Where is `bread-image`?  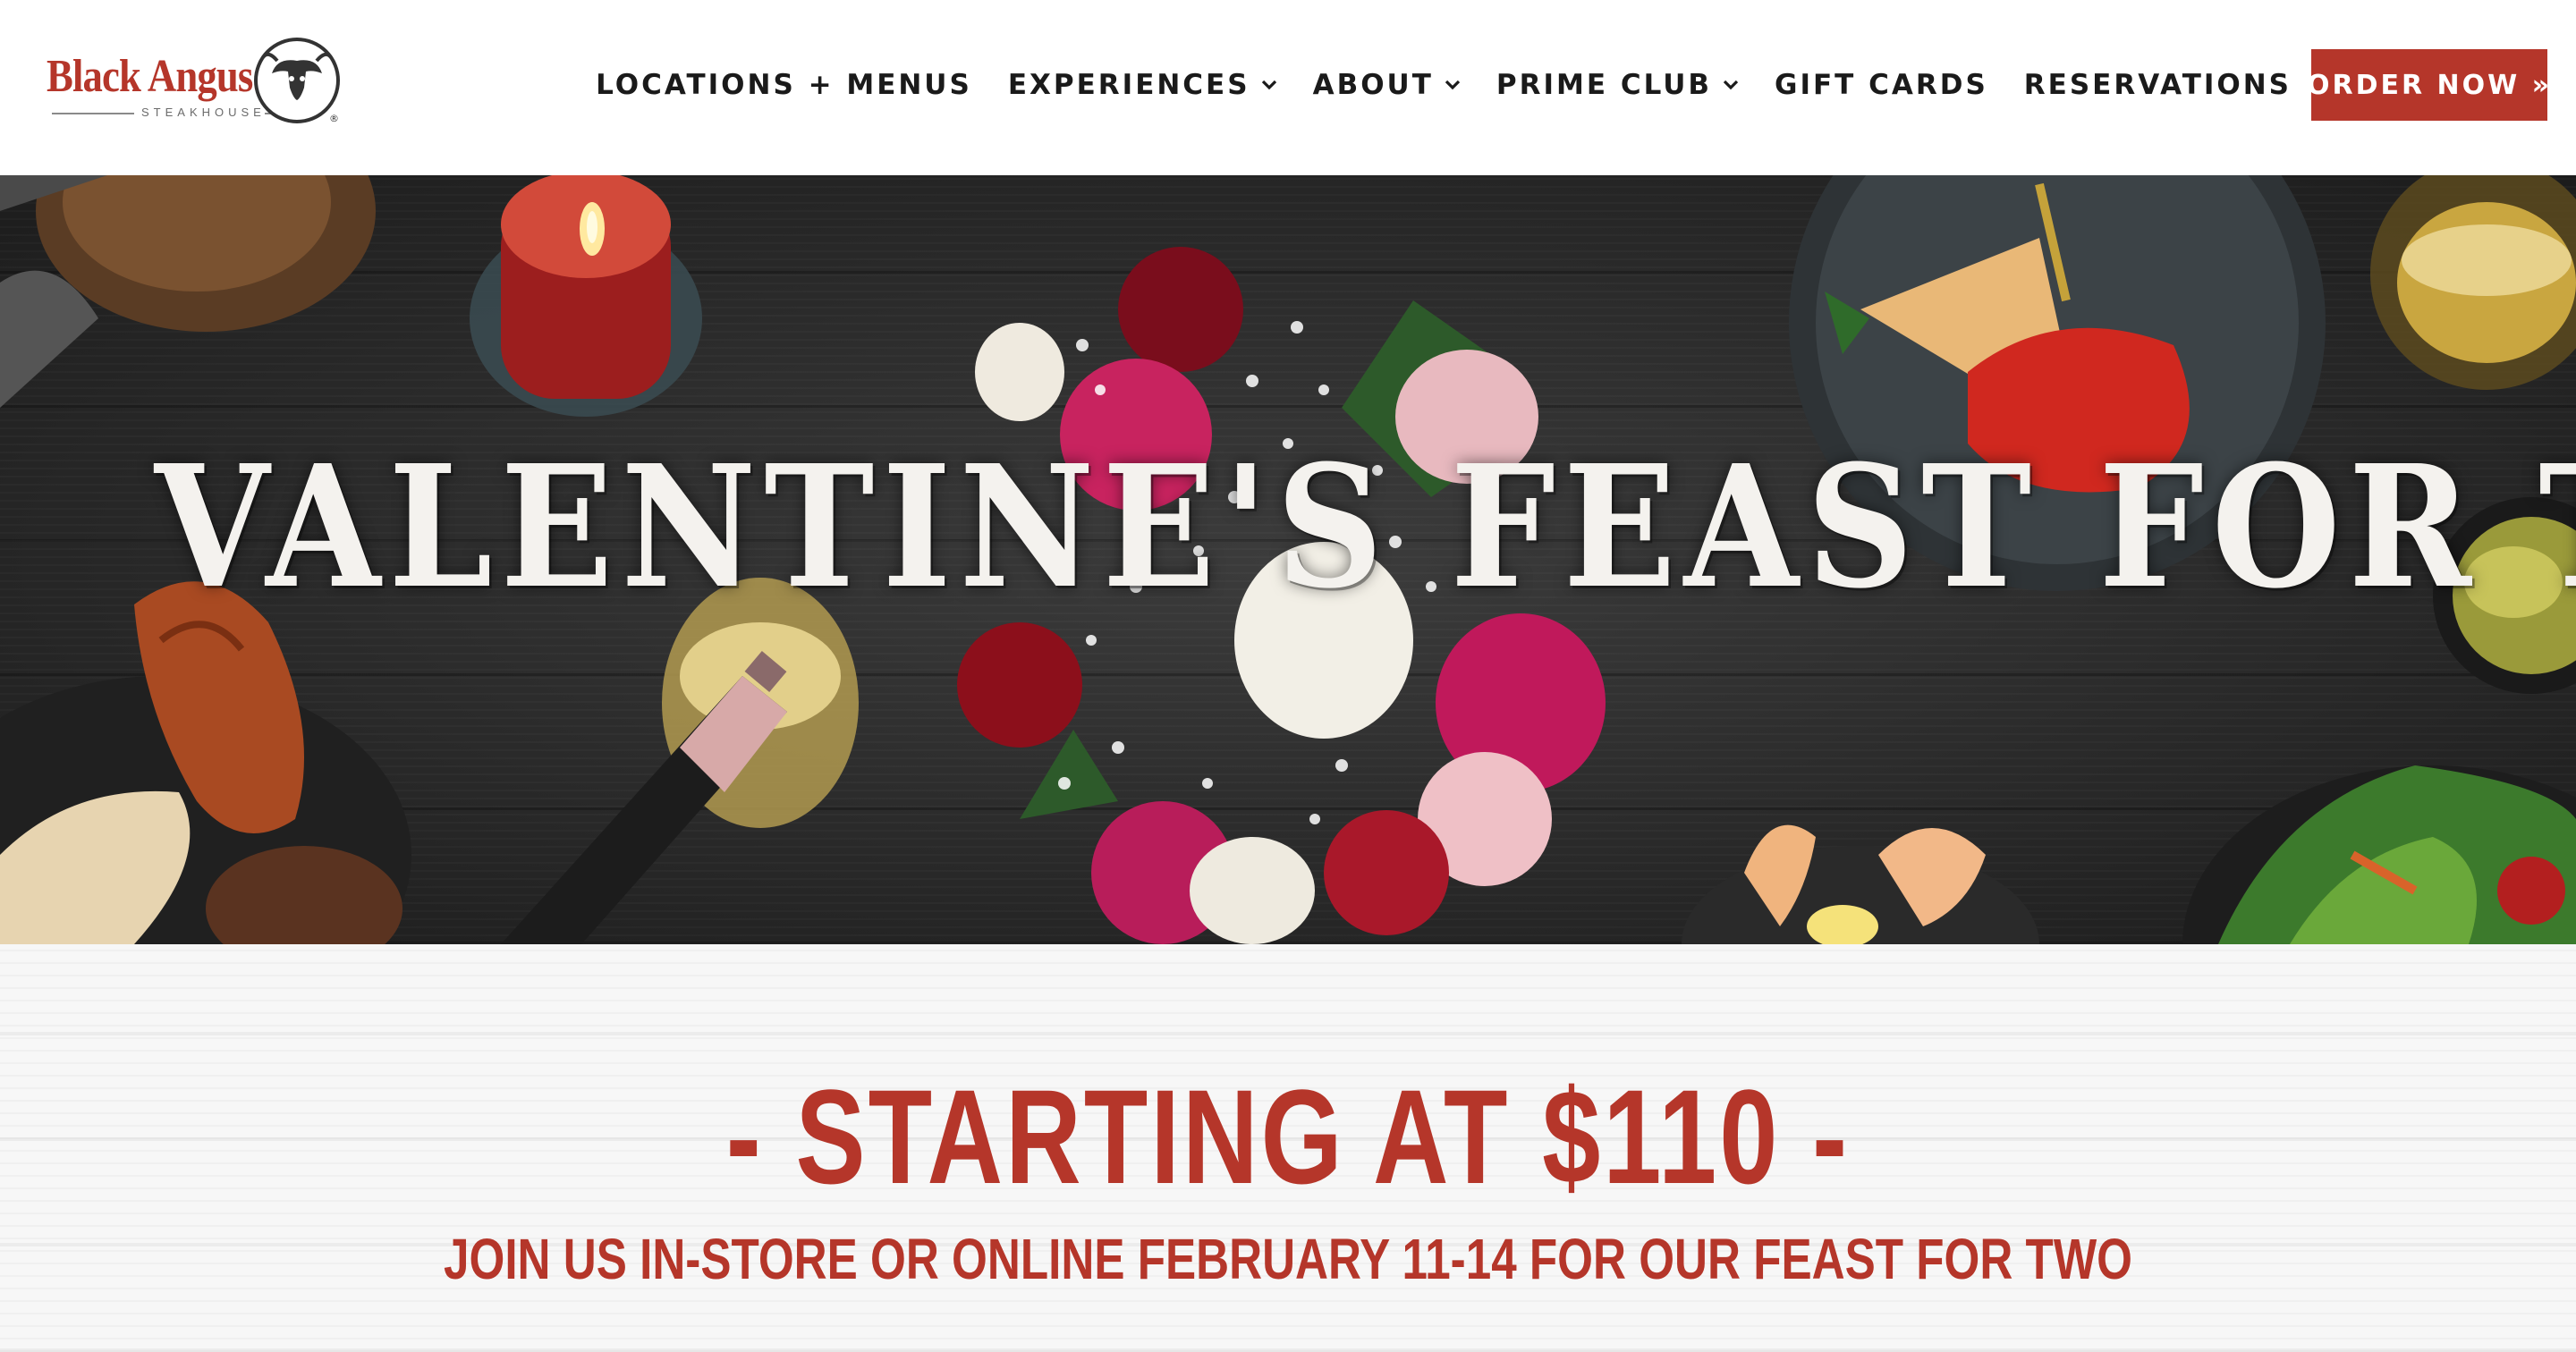
bread-image is located at coordinates (188, 291).